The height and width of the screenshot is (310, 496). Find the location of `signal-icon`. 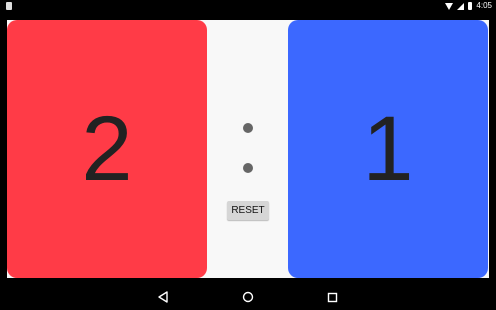

signal-icon is located at coordinates (461, 6).